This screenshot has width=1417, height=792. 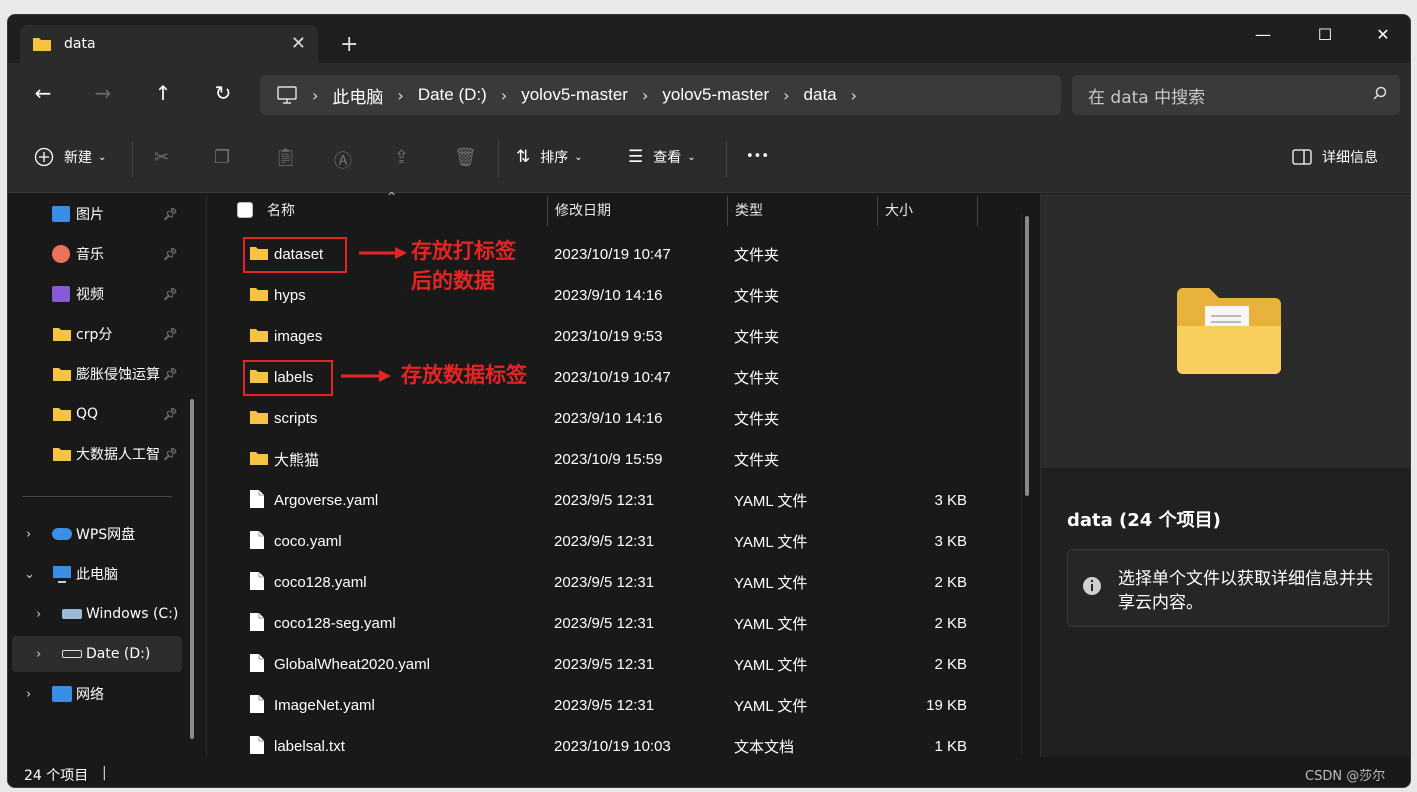 I want to click on details-preview, so click(x=1225, y=331).